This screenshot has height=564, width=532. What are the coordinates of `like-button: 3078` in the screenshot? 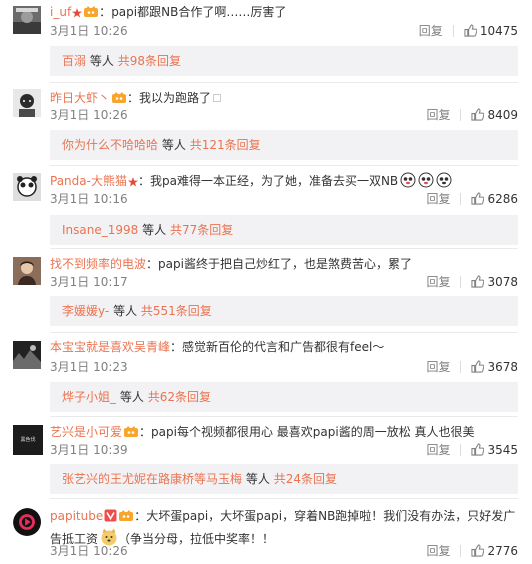 It's located at (494, 282).